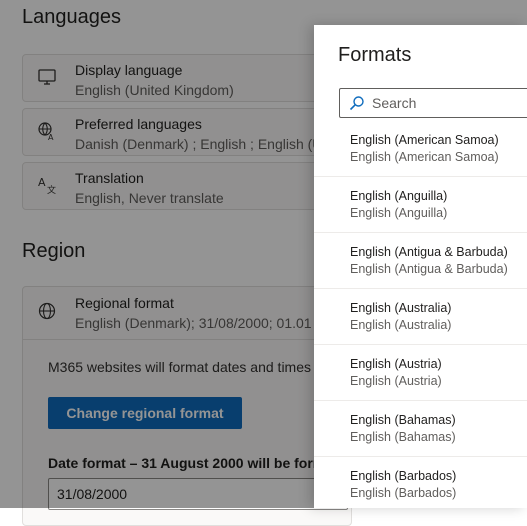 Image resolution: width=527 pixels, height=526 pixels. What do you see at coordinates (449, 103) in the screenshot?
I see `search-input` at bounding box center [449, 103].